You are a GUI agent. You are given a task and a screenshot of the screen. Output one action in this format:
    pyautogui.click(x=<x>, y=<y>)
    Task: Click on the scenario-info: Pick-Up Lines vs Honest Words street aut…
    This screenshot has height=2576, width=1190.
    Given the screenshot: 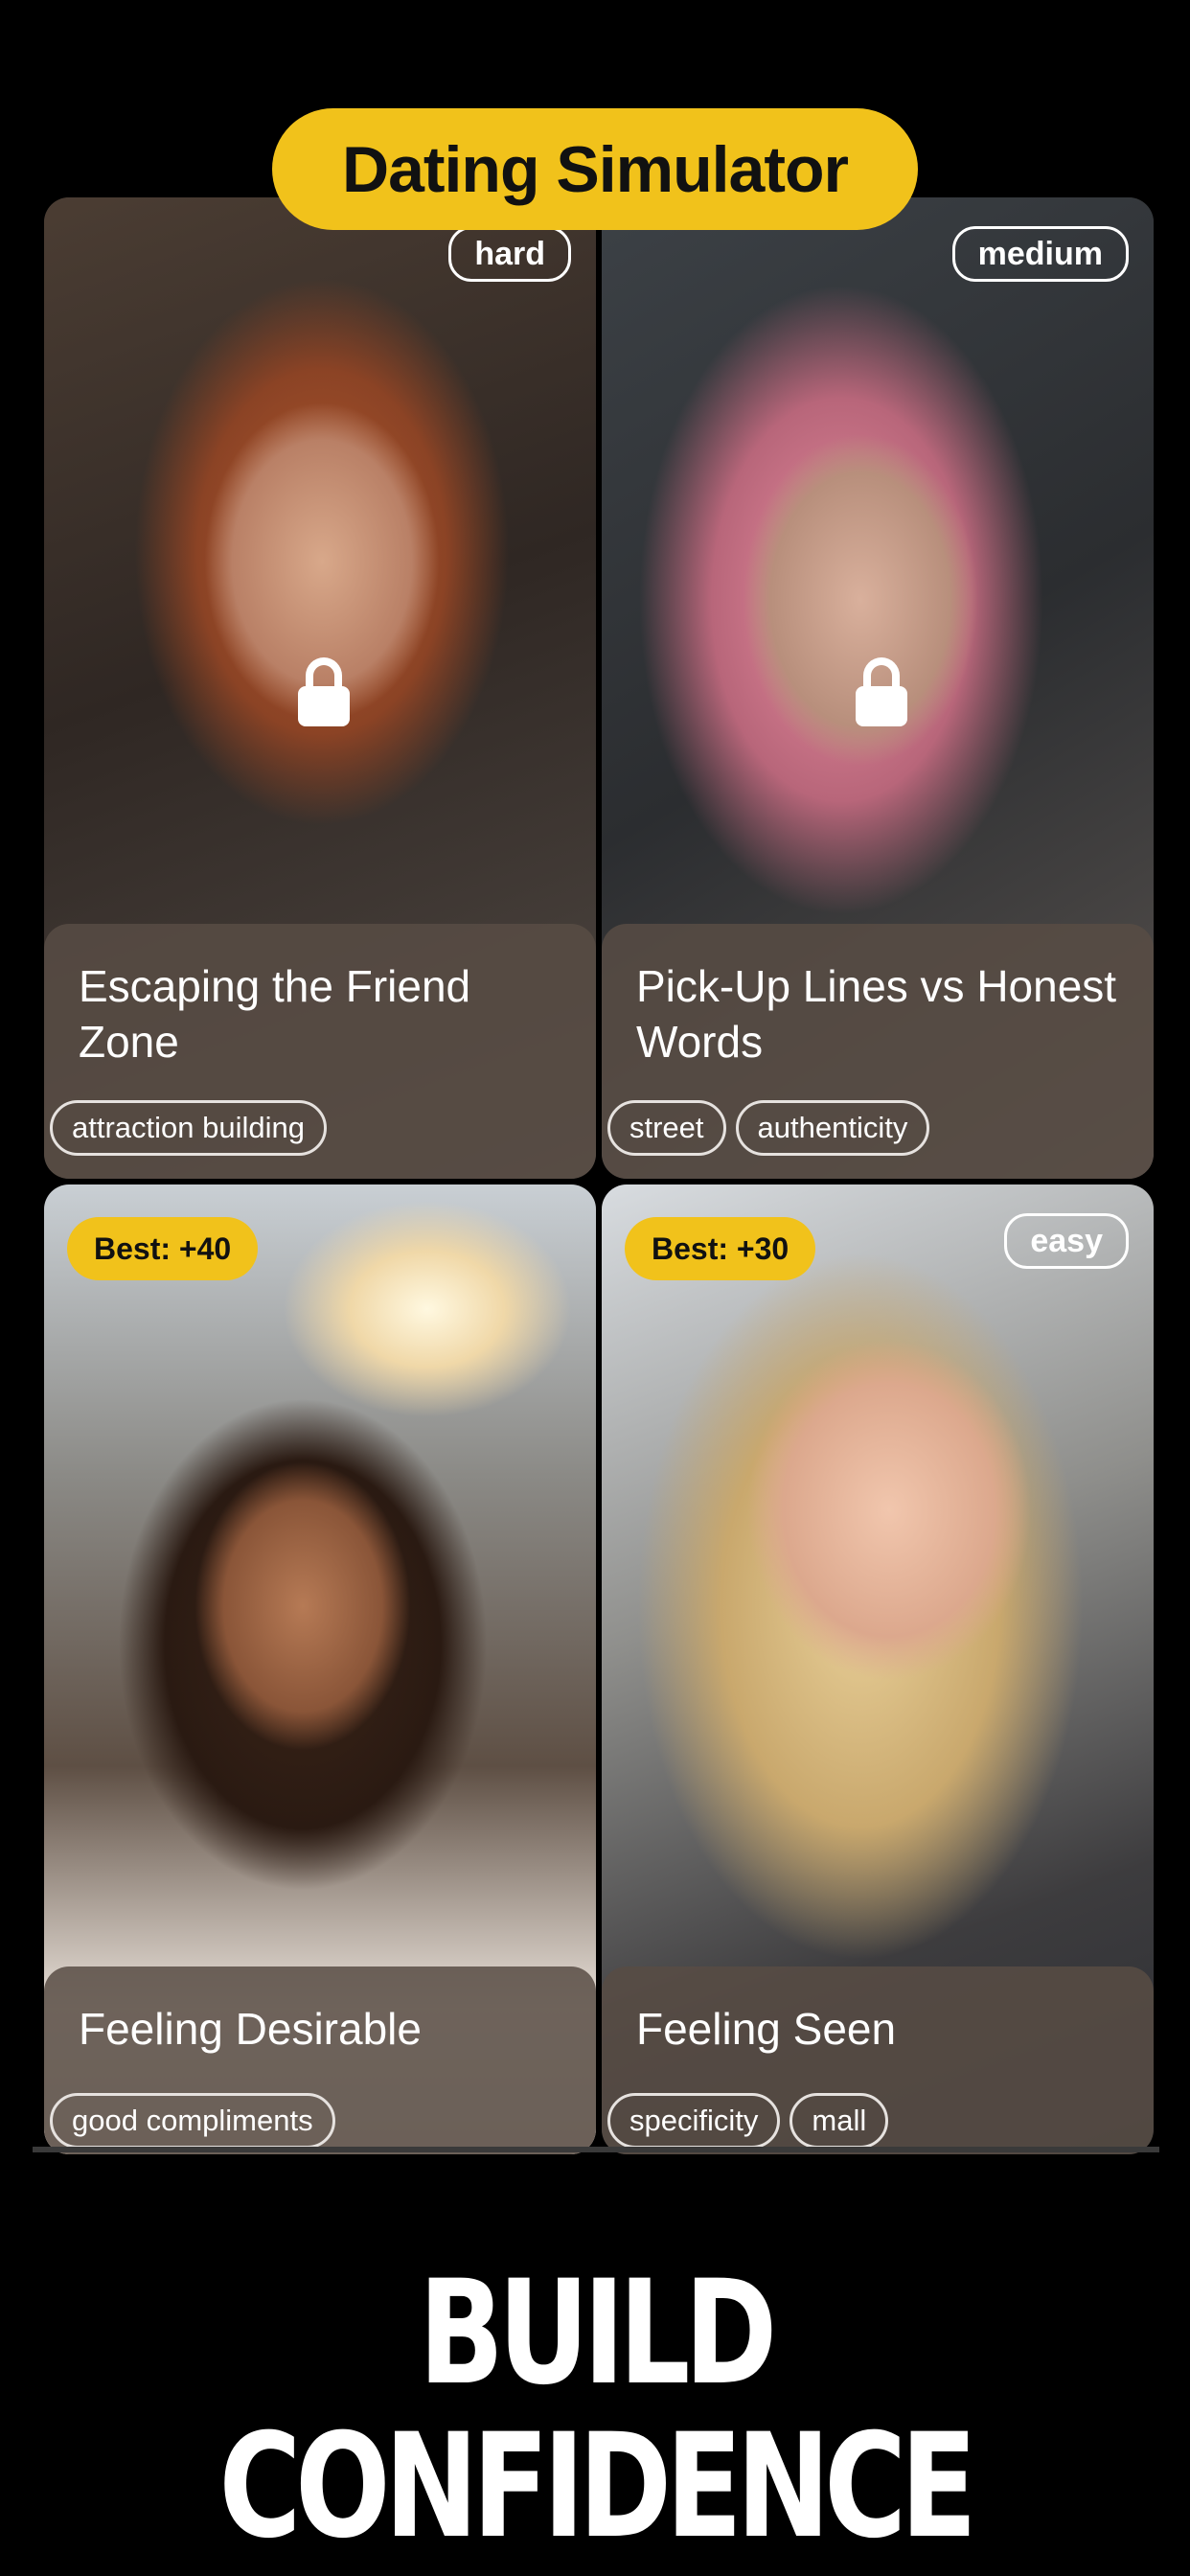 What is the action you would take?
    pyautogui.click(x=878, y=1051)
    